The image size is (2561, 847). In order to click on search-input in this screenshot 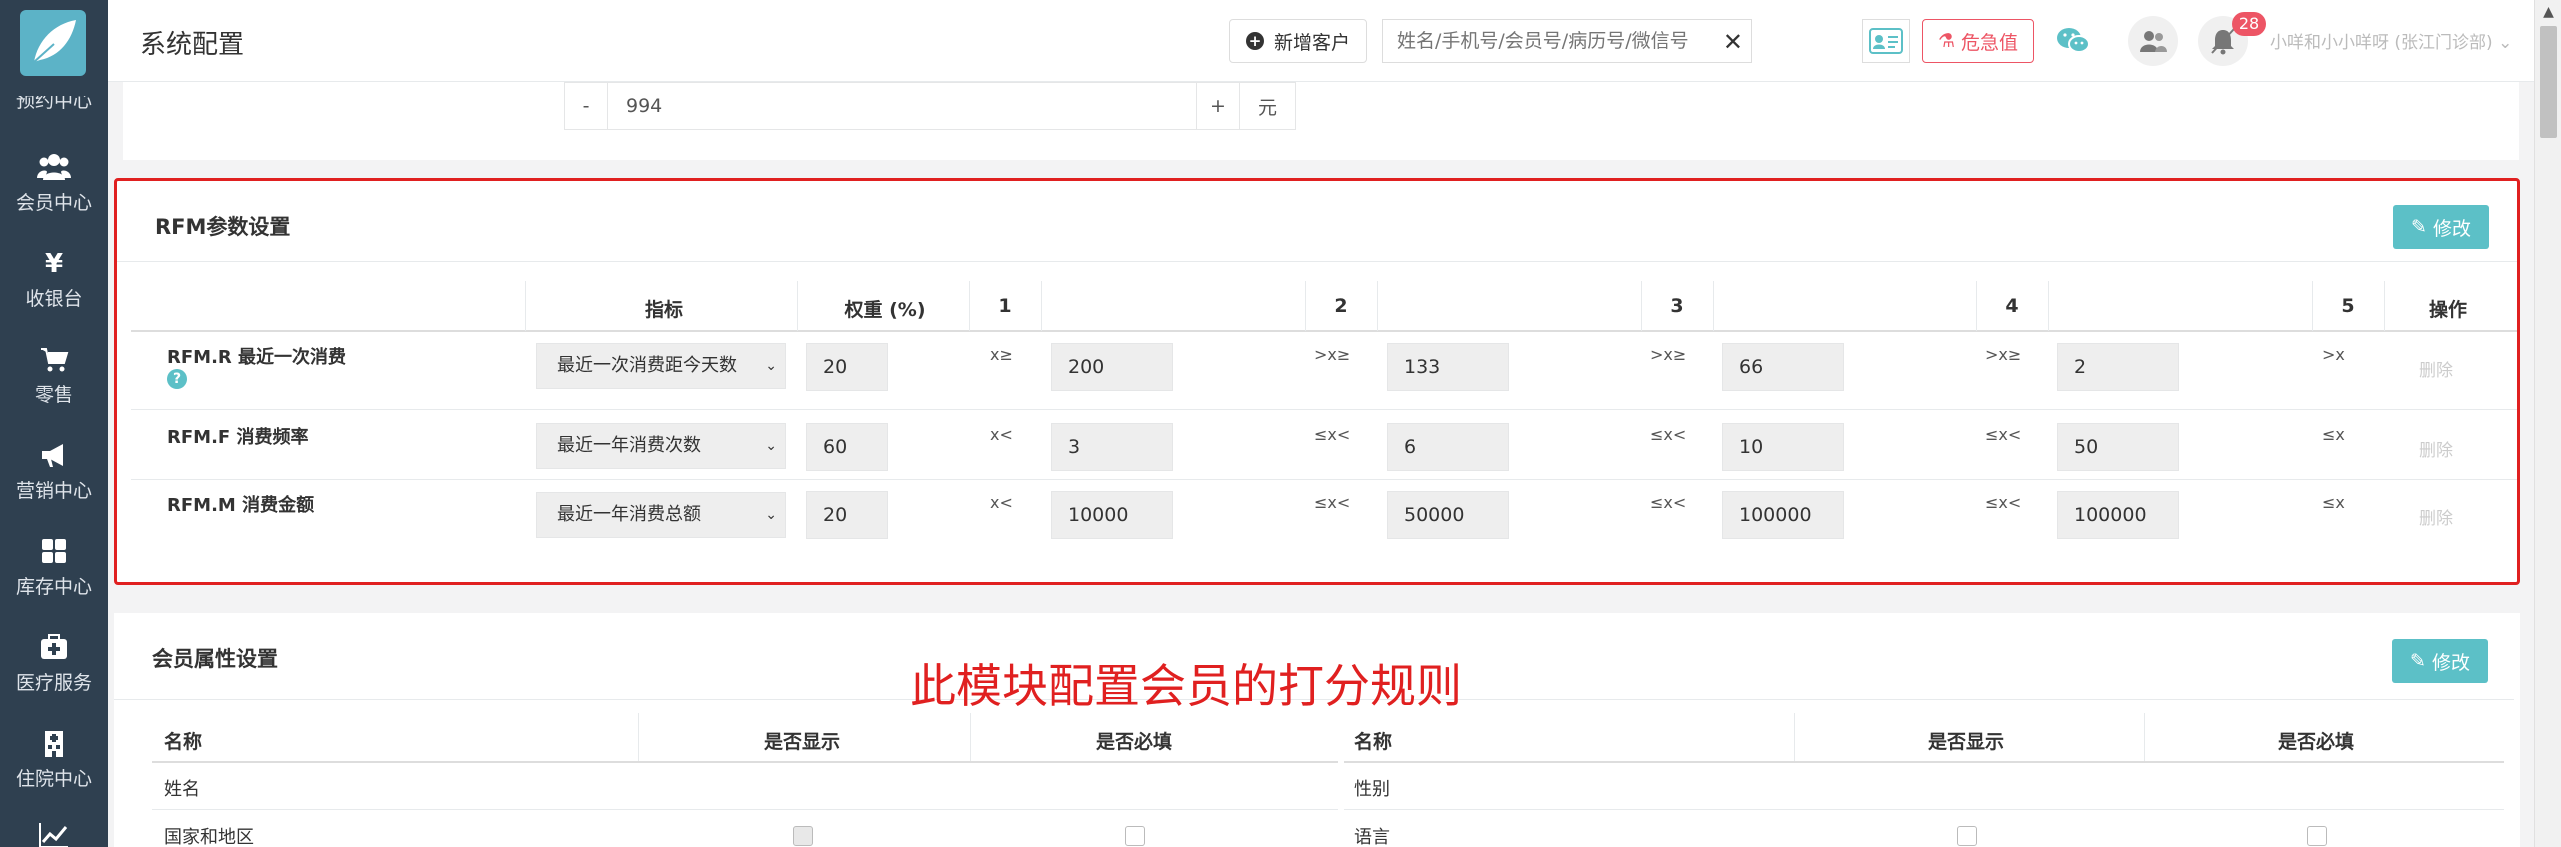, I will do `click(1548, 41)`.